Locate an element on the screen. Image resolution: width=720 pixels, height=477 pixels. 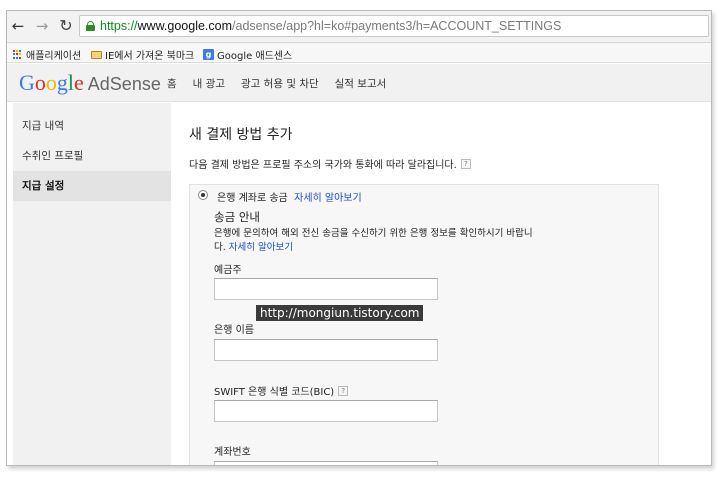
nav-performance-reports: 실적 보고서 is located at coordinates (361, 83).